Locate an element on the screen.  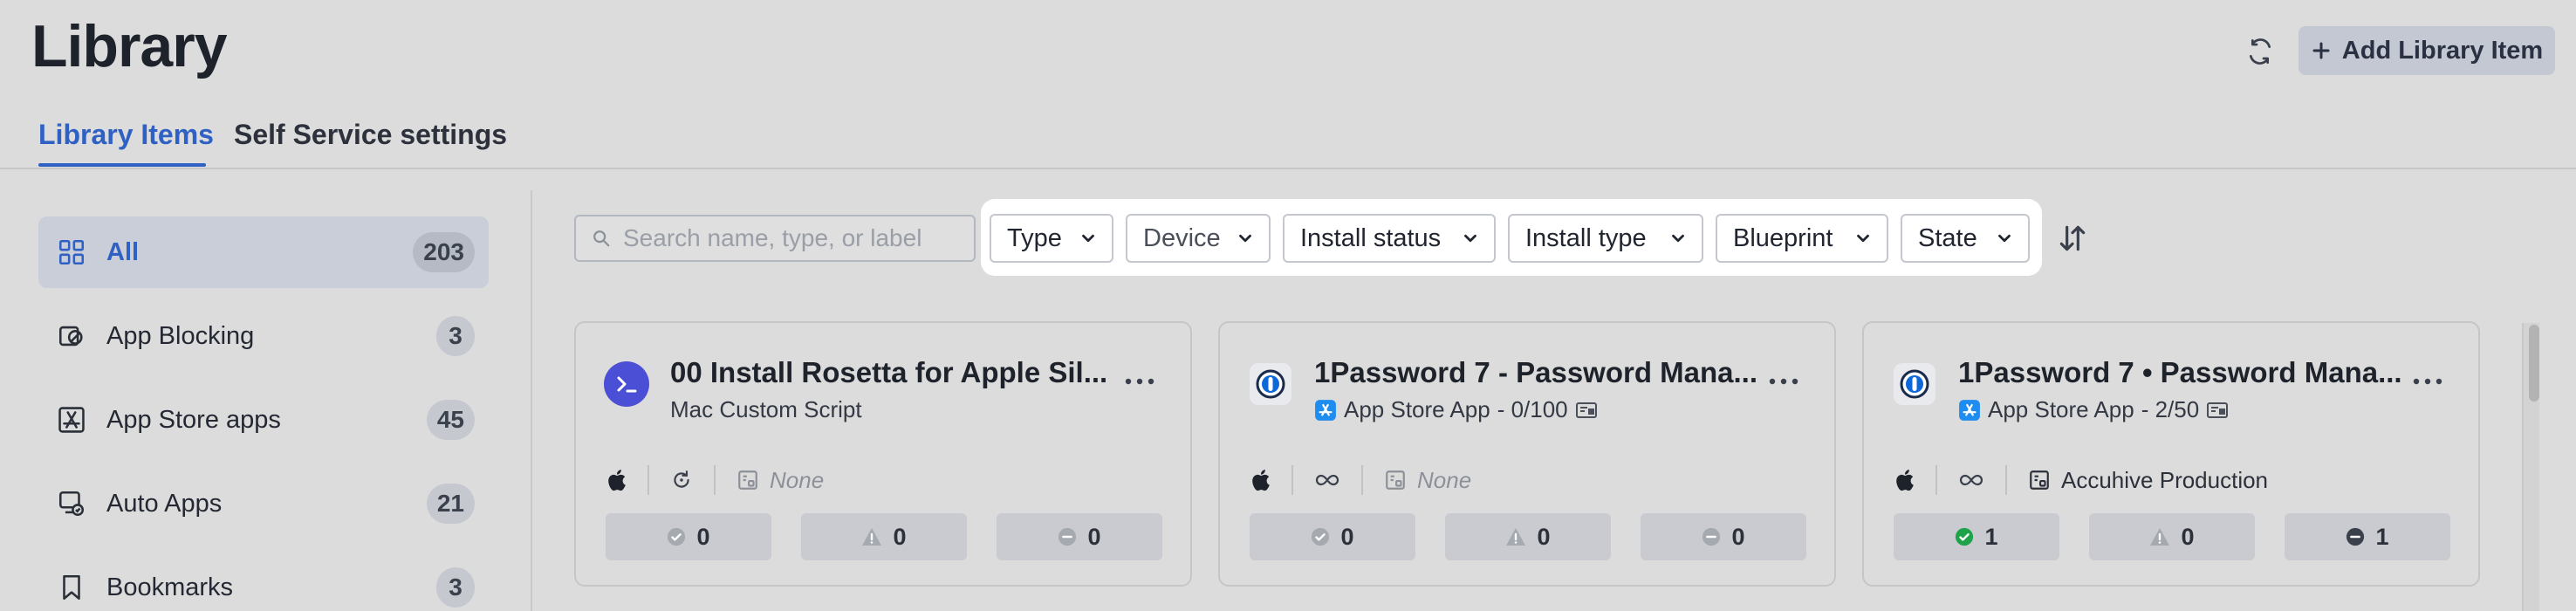
bookmark-icon is located at coordinates (71, 587).